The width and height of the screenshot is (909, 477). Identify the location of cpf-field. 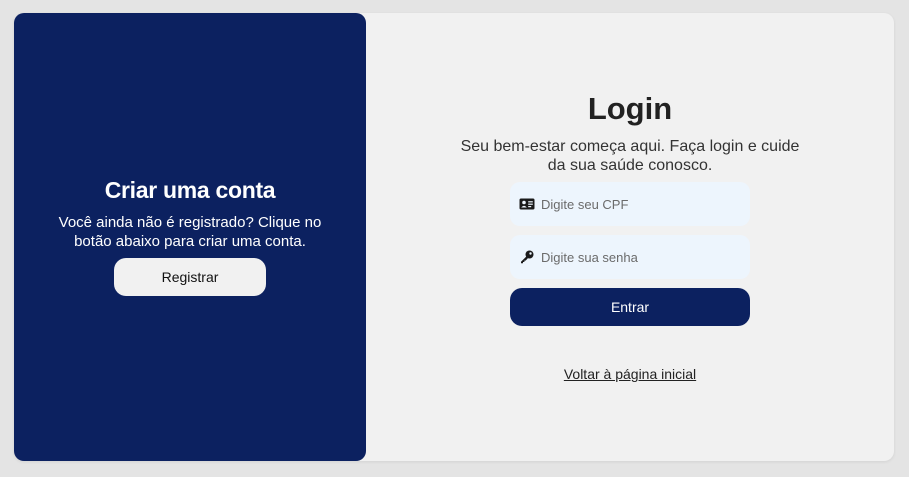
(630, 204).